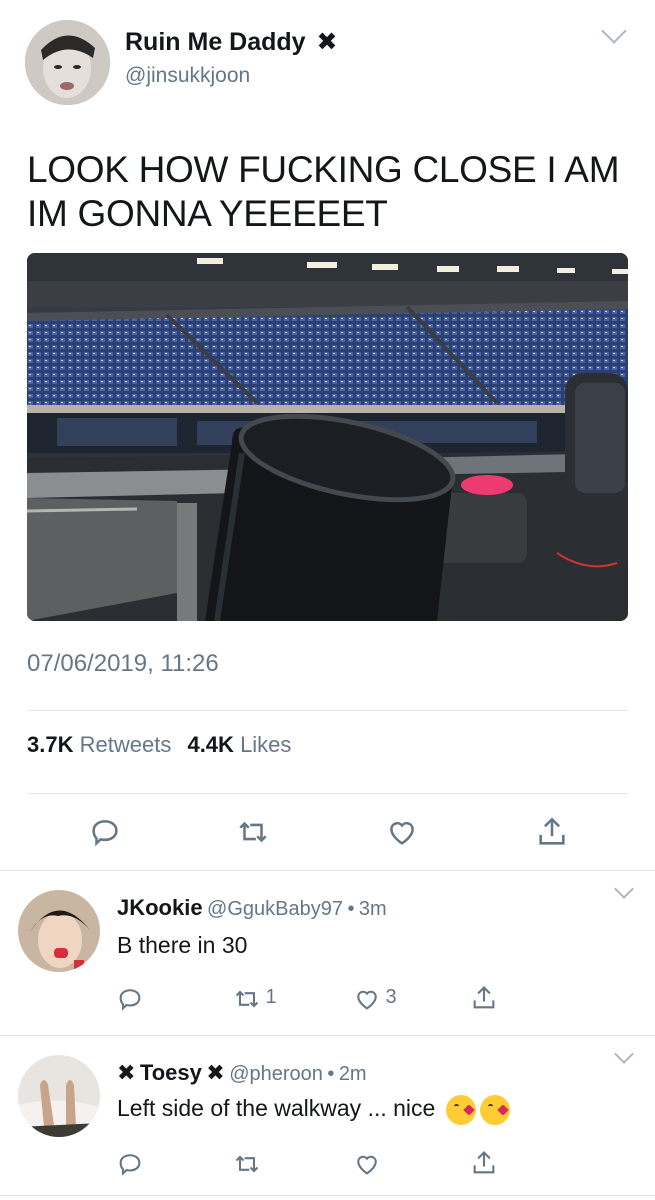  What do you see at coordinates (239, 744) in the screenshot?
I see `likes-stat: 4.4K Likes` at bounding box center [239, 744].